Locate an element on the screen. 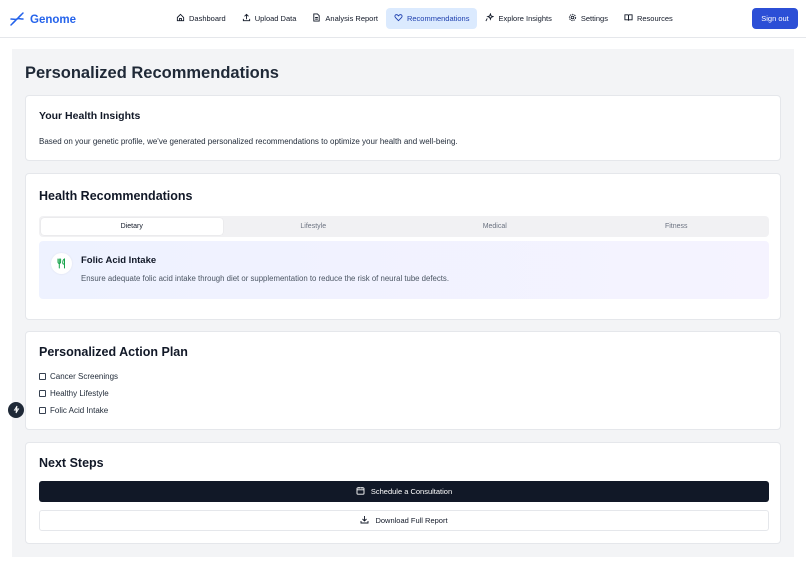  nav-item-recommendations: Recommendations is located at coordinates (431, 18).